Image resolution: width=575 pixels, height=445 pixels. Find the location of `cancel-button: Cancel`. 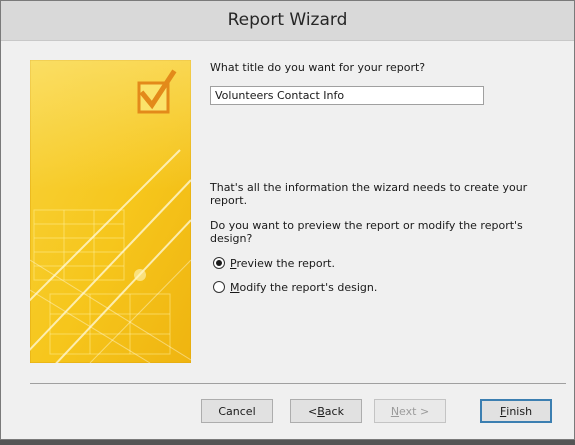

cancel-button: Cancel is located at coordinates (237, 411).